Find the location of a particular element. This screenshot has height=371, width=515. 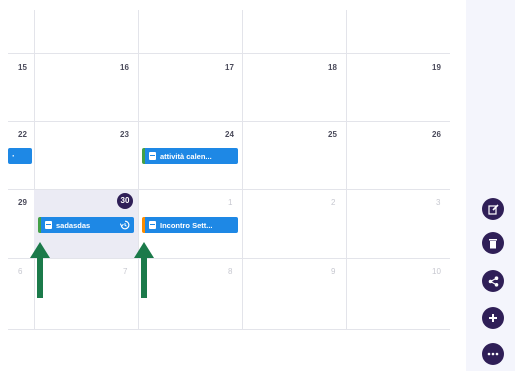

day-number: 22 is located at coordinates (22, 134).